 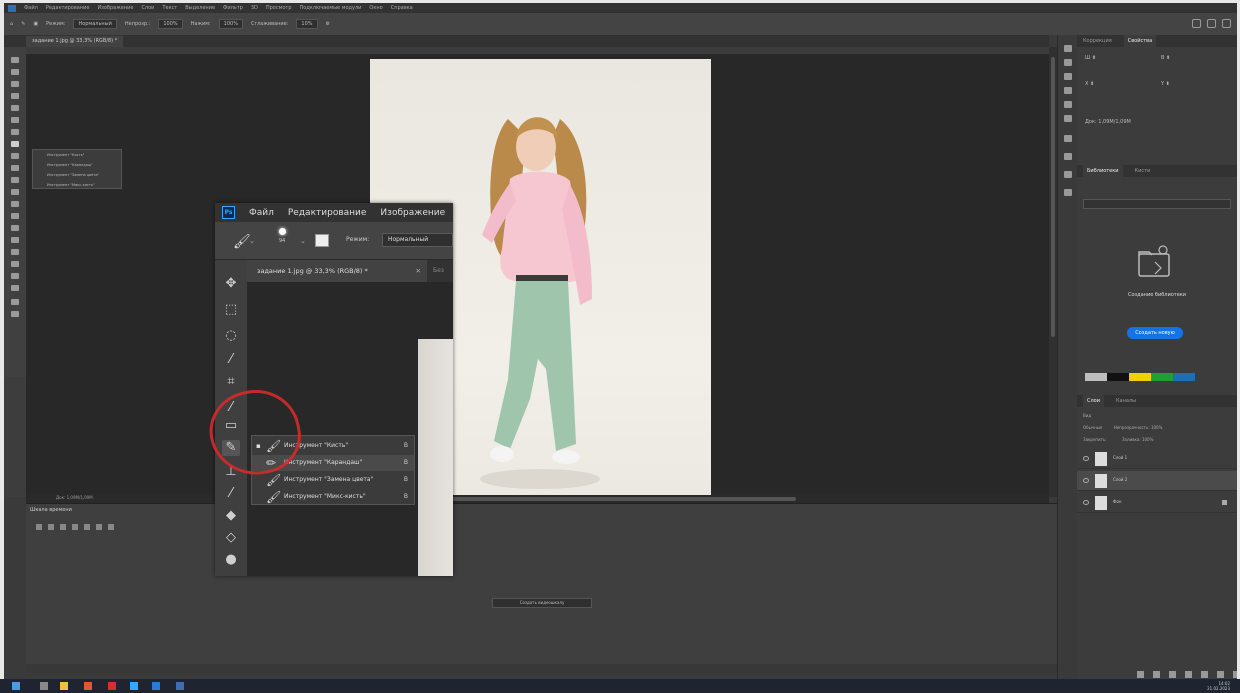 What do you see at coordinates (1165, 58) in the screenshot?
I see `height-field: В ⬍` at bounding box center [1165, 58].